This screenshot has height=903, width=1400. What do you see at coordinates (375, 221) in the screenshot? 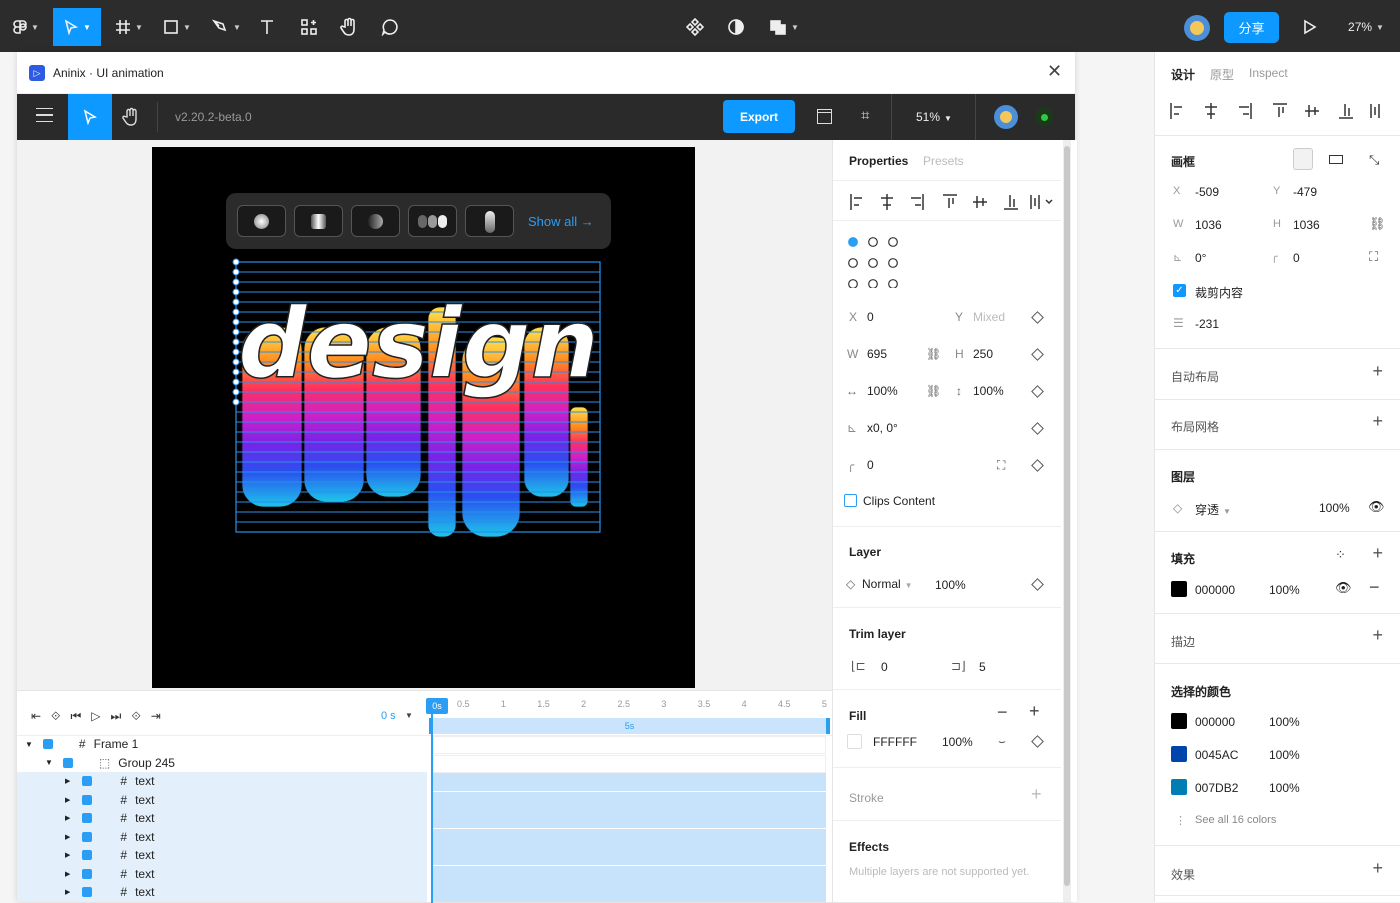
I see `preset-fade-button` at bounding box center [375, 221].